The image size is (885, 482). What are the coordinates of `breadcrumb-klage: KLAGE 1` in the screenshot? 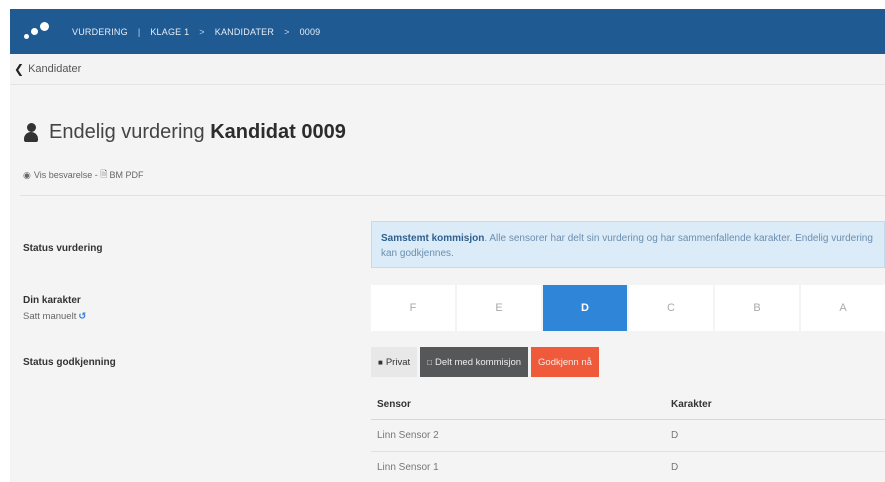 It's located at (169, 32).